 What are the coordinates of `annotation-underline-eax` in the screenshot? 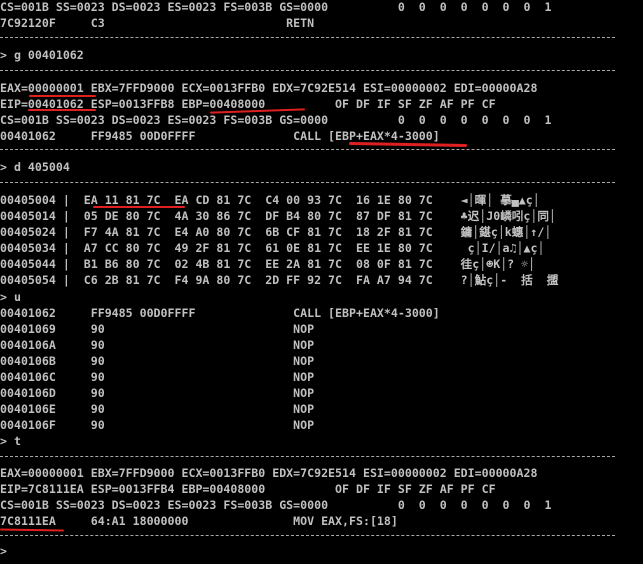 It's located at (62, 96).